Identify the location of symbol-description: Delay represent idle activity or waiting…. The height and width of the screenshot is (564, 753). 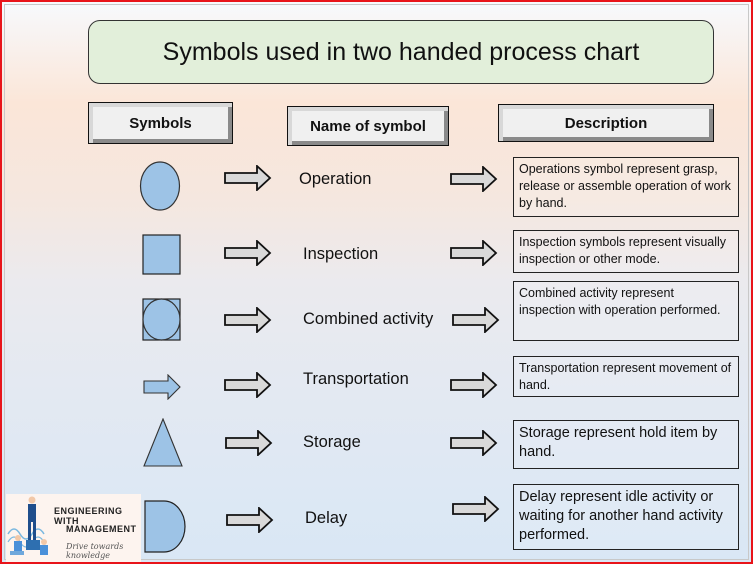
(626, 517).